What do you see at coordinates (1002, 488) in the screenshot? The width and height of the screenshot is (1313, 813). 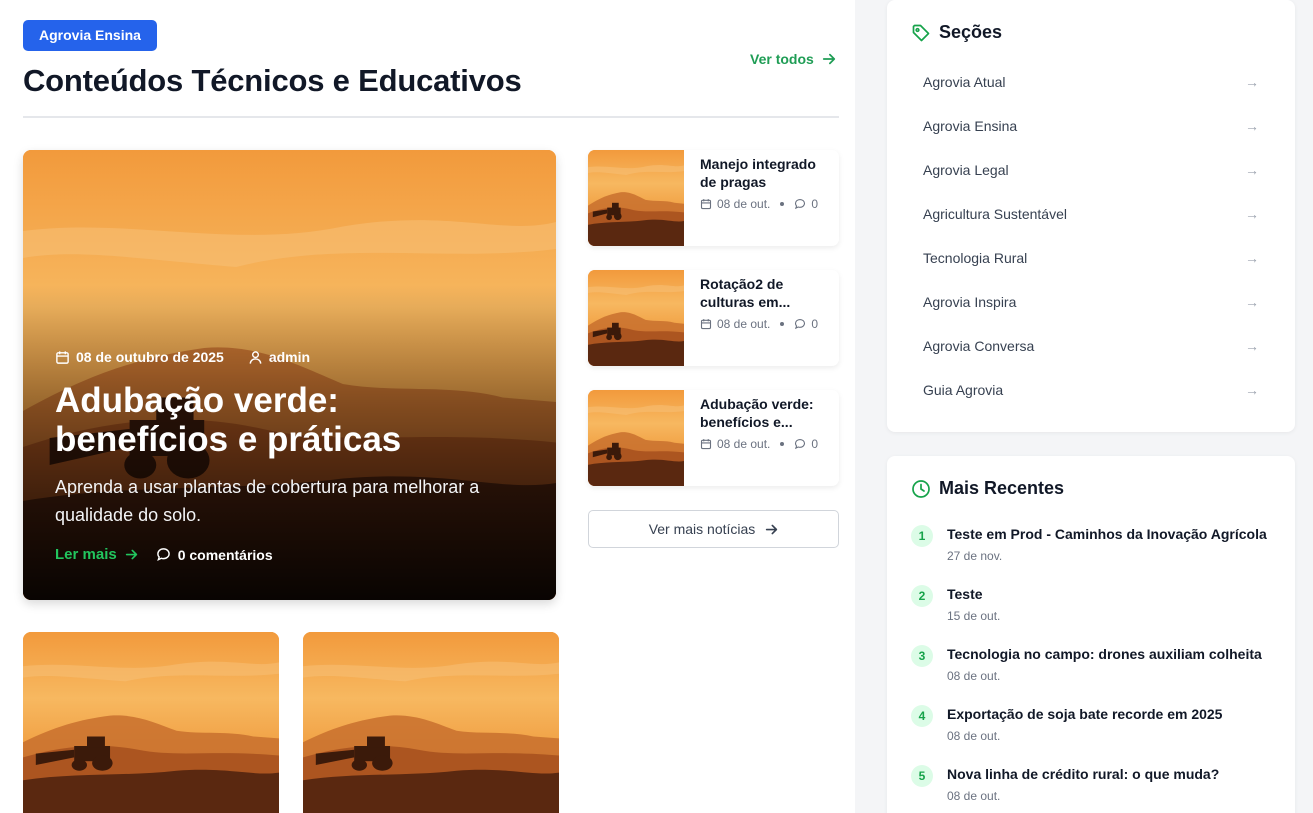 I see `recent-title: Mais Recentes` at bounding box center [1002, 488].